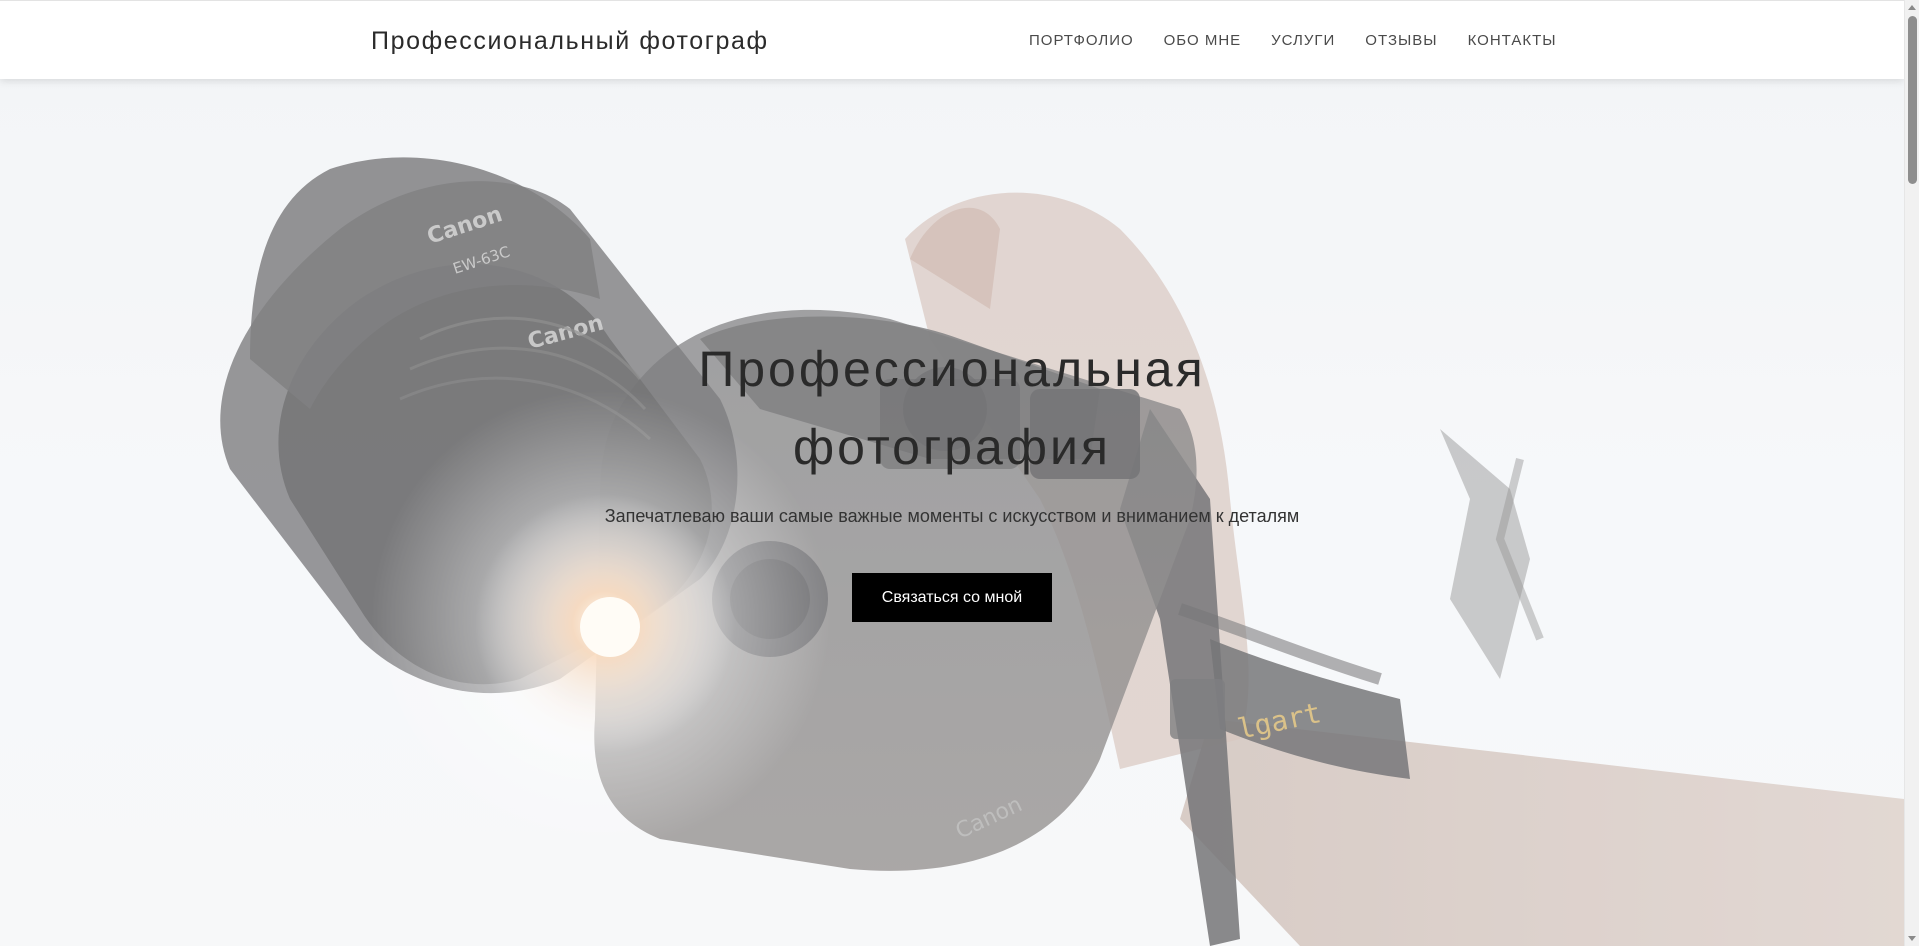 Image resolution: width=1919 pixels, height=946 pixels. Describe the element at coordinates (952, 447) in the screenshot. I see `hero-title-line2: фотография` at that location.